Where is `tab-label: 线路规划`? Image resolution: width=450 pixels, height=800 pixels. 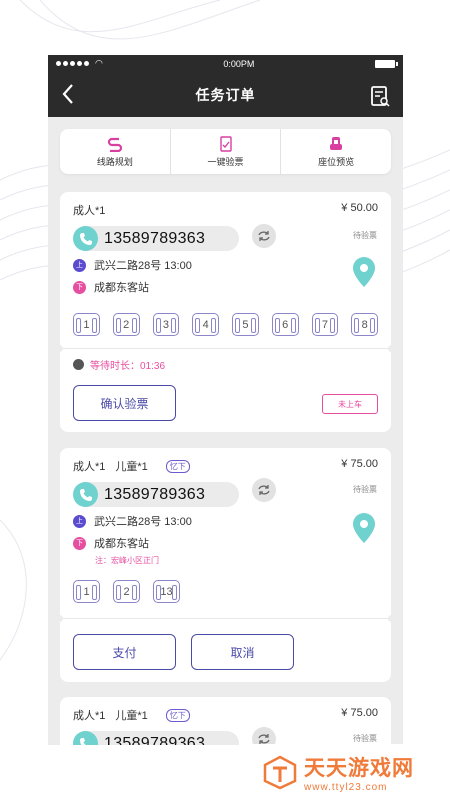 tab-label: 线路规划 is located at coordinates (114, 161).